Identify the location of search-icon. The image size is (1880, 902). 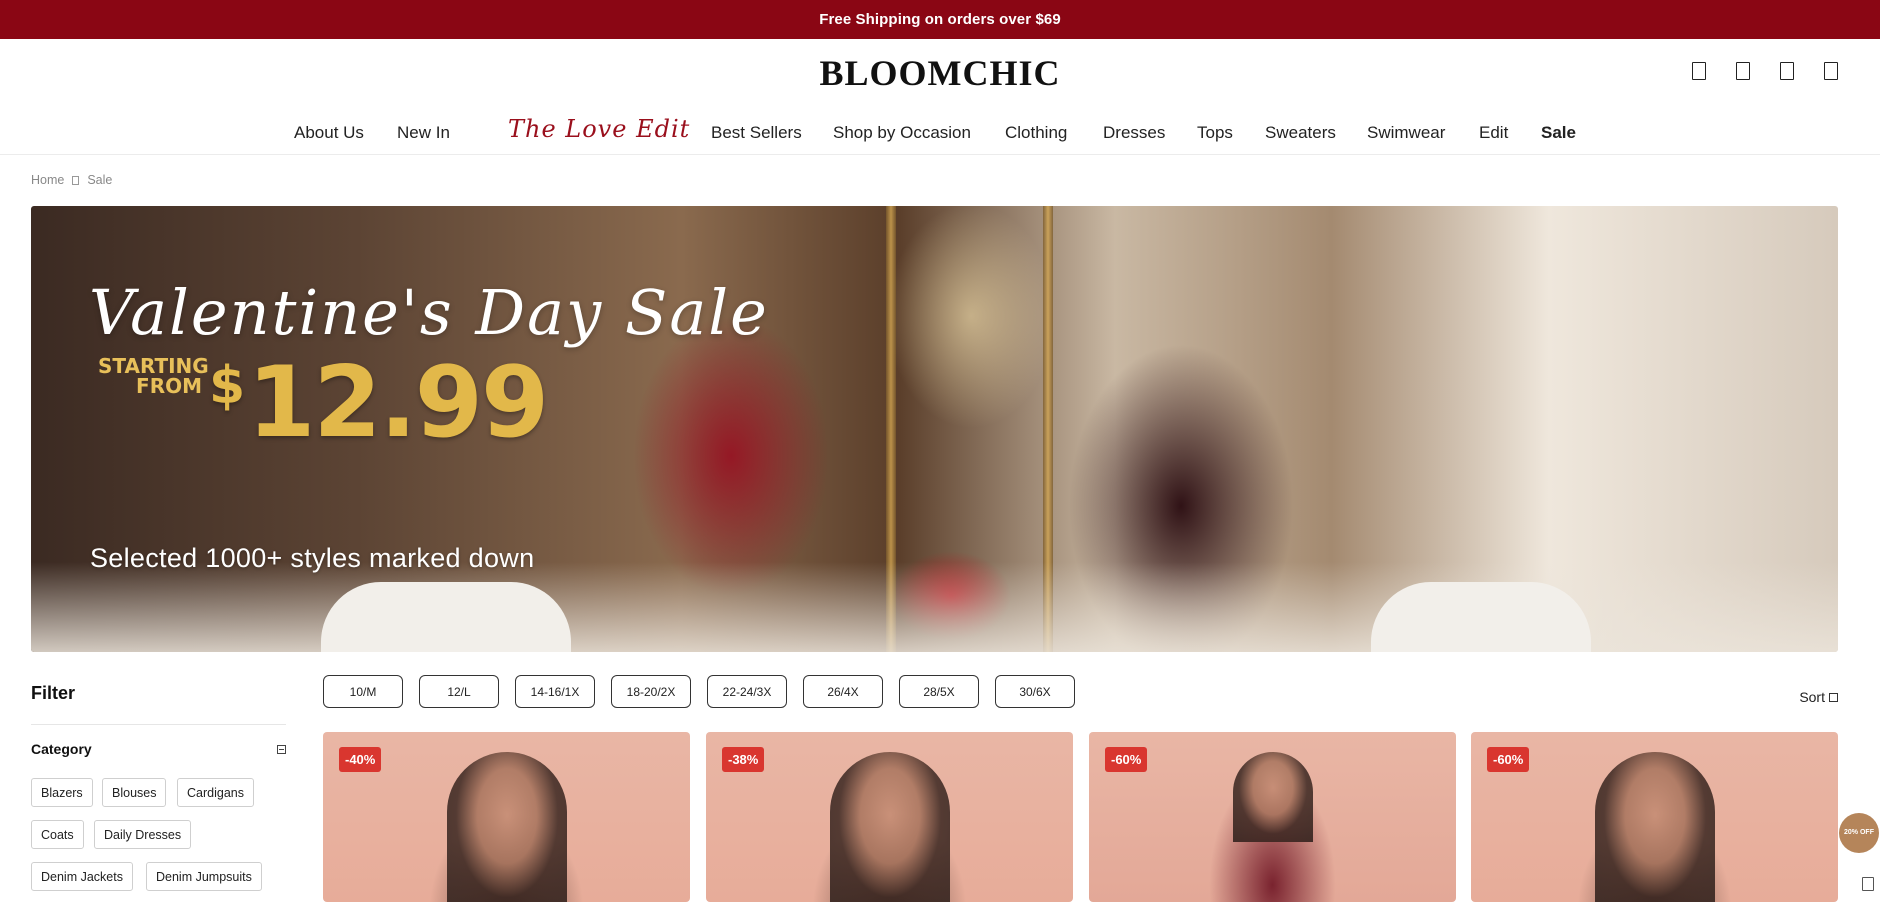
(1699, 71).